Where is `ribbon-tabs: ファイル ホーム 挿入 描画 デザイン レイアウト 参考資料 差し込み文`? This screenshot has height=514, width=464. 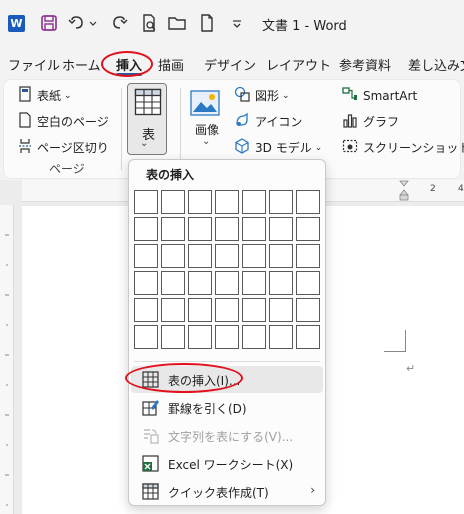 ribbon-tabs: ファイル ホーム 挿入 描画 デザイン レイアウト 参考資料 差し込み文 is located at coordinates (232, 63).